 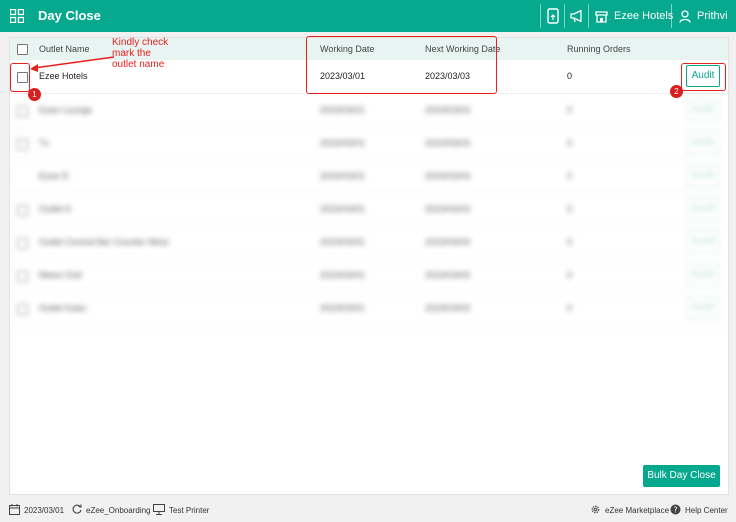 What do you see at coordinates (401, 65) in the screenshot?
I see `dates-highlight-box` at bounding box center [401, 65].